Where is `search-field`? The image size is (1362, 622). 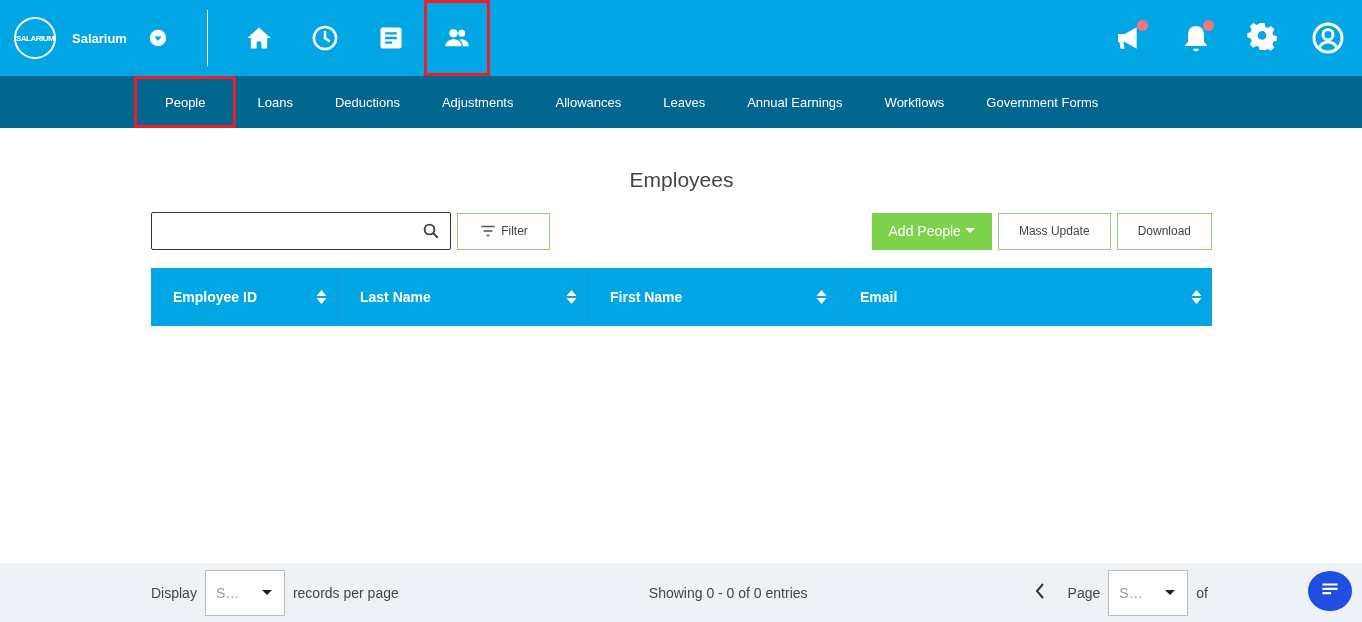 search-field is located at coordinates (301, 231).